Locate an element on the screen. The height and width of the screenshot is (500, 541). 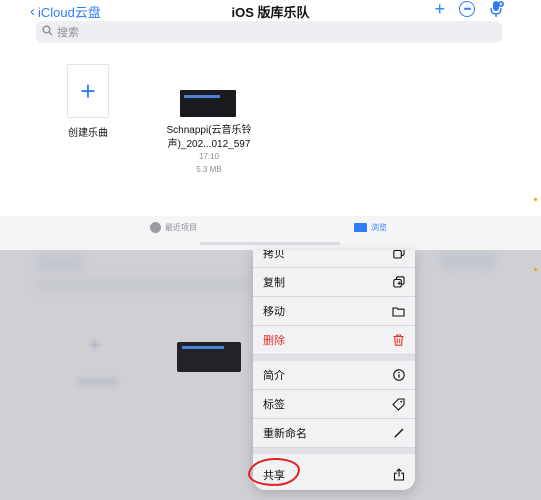
menu-item-delete: 删除 is located at coordinates (334, 340).